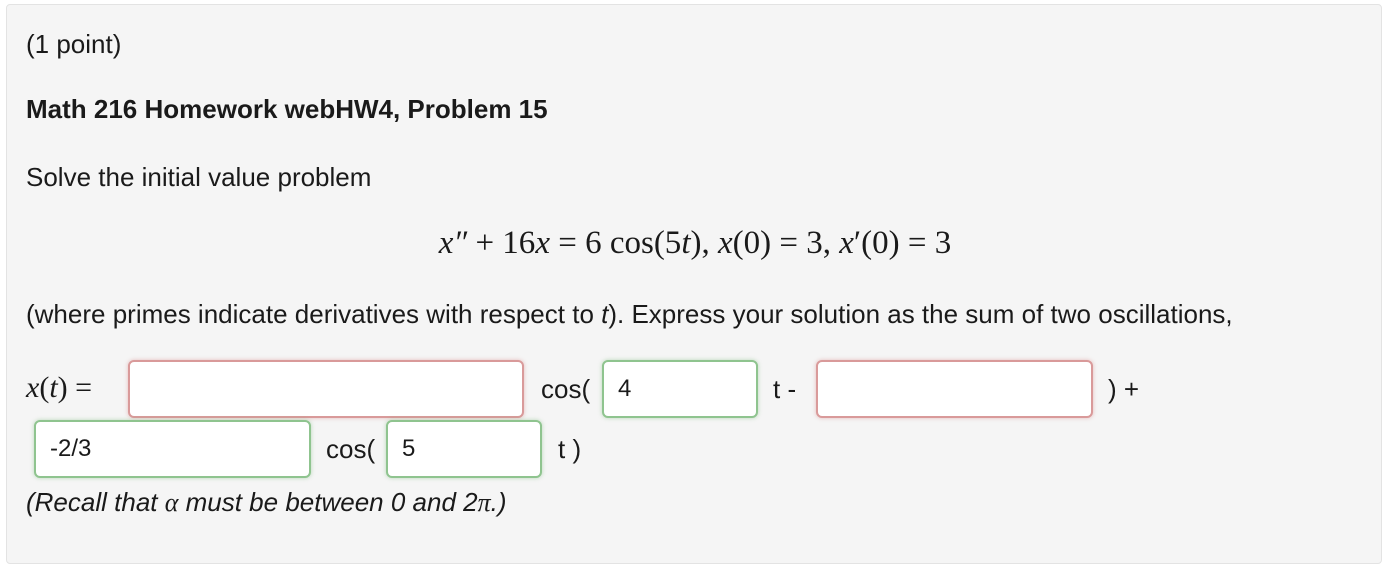  Describe the element at coordinates (74, 44) in the screenshot. I see `problem-points: (1 point)` at that location.